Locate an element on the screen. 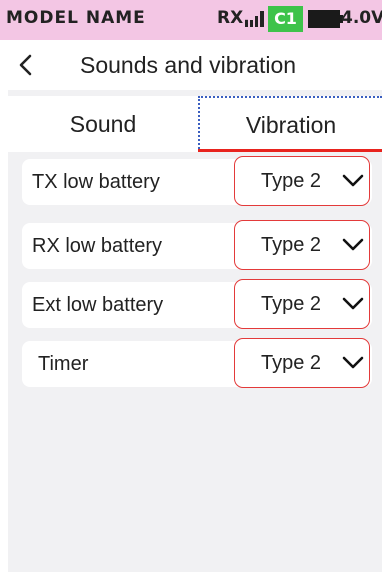  tab-sound: Sound is located at coordinates (103, 124).